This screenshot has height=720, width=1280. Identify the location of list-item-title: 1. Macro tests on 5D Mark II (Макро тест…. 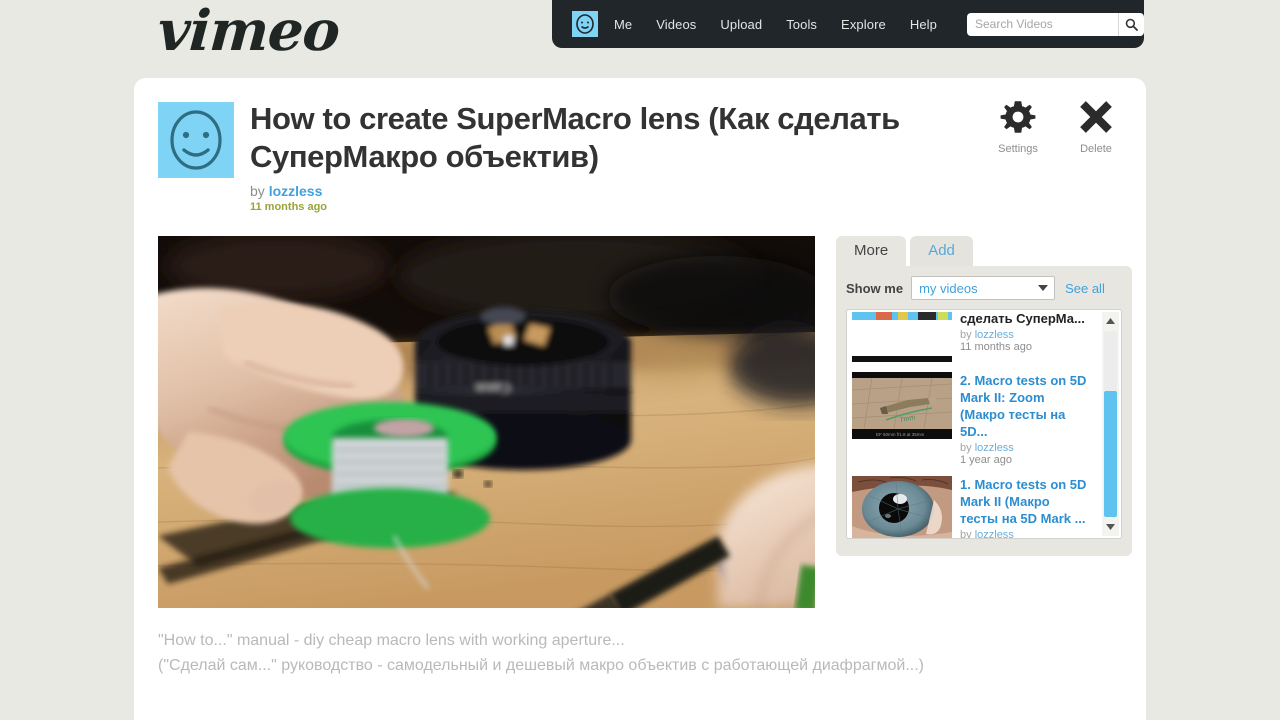
(1025, 501).